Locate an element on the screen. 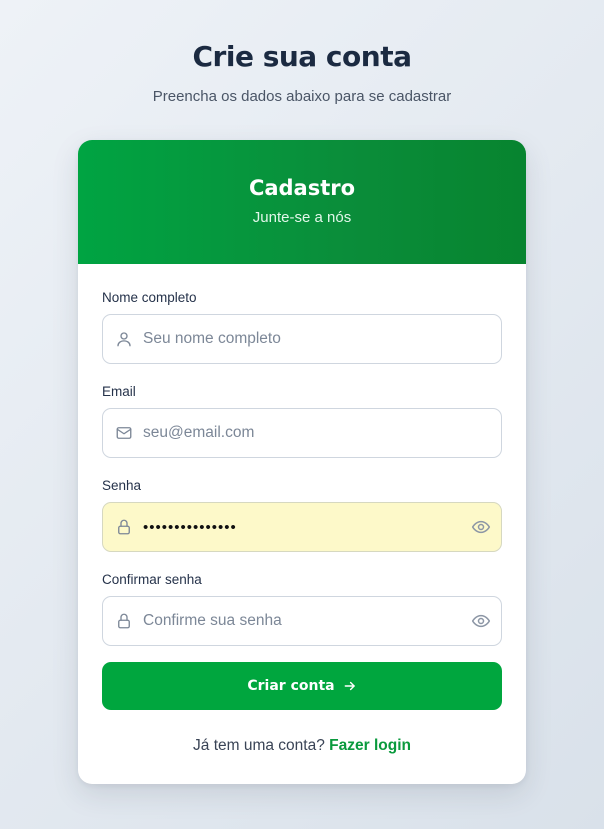 The image size is (604, 829). name-field-group: Nome completo is located at coordinates (302, 327).